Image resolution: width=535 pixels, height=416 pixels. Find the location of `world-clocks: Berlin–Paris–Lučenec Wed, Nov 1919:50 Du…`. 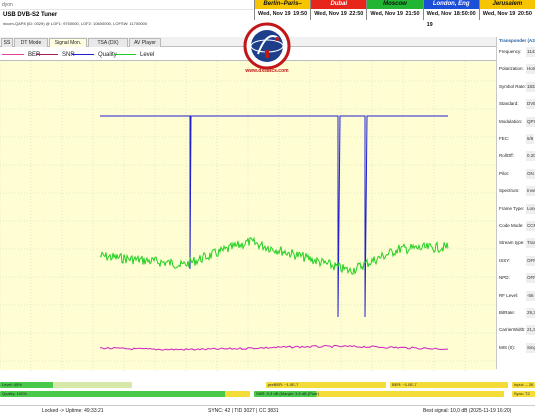

world-clocks: Berlin–Paris–Lučenec Wed, Nov 1919:50 Du… is located at coordinates (394, 14).